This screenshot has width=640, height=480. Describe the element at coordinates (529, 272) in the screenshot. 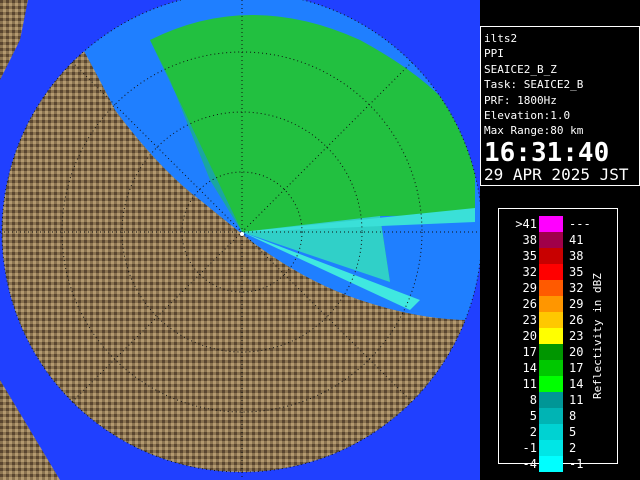

I see `legend-low-value: 32` at that location.